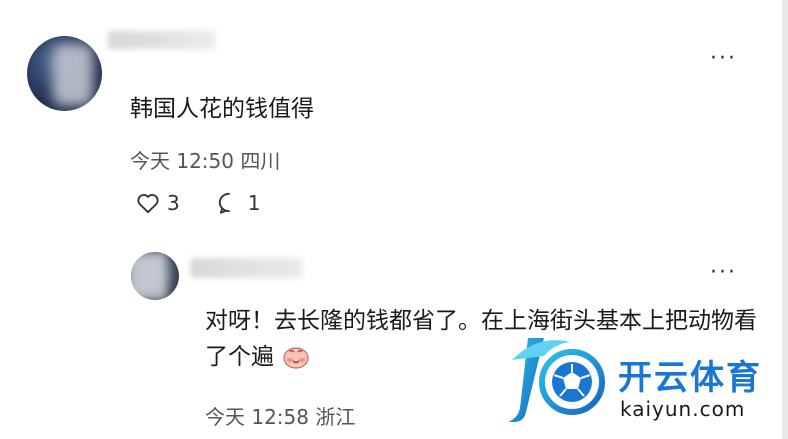 The image size is (788, 439). What do you see at coordinates (683, 409) in the screenshot?
I see `brand-url: kaiyun.com` at bounding box center [683, 409].